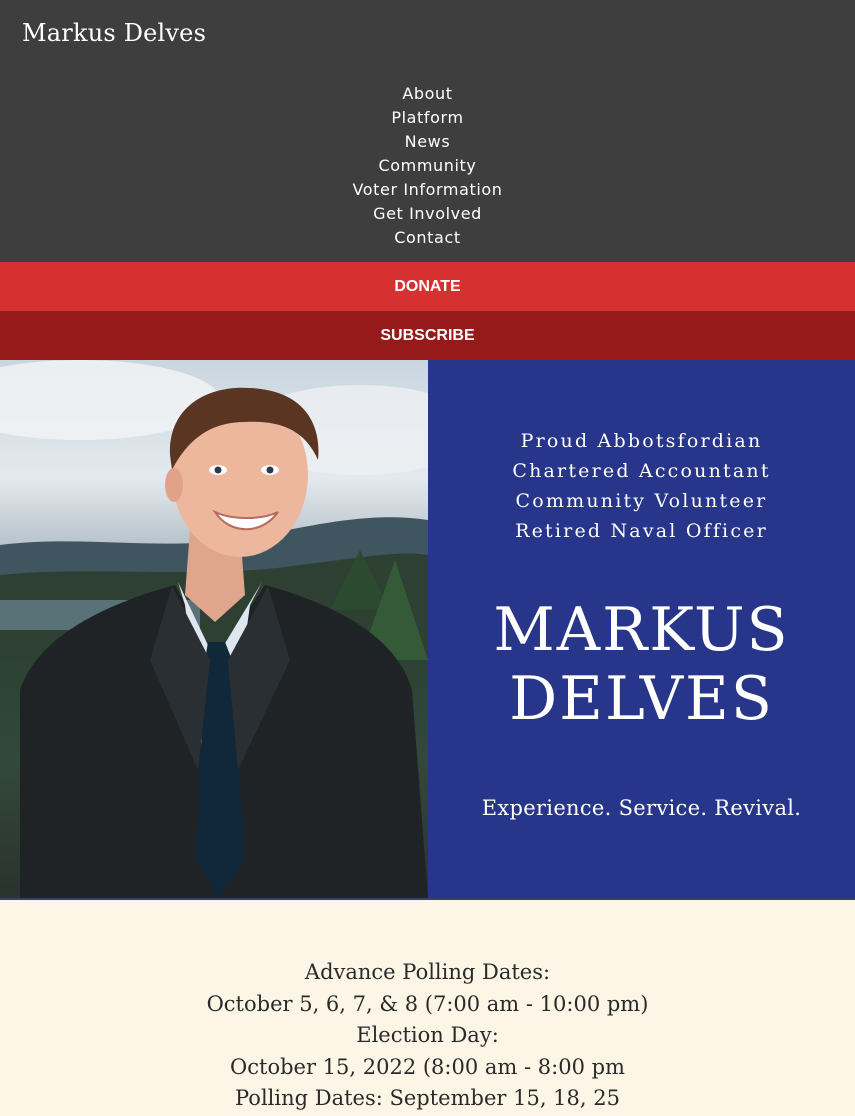  I want to click on candidate-name-heading: MARKUS DELVES, so click(641, 665).